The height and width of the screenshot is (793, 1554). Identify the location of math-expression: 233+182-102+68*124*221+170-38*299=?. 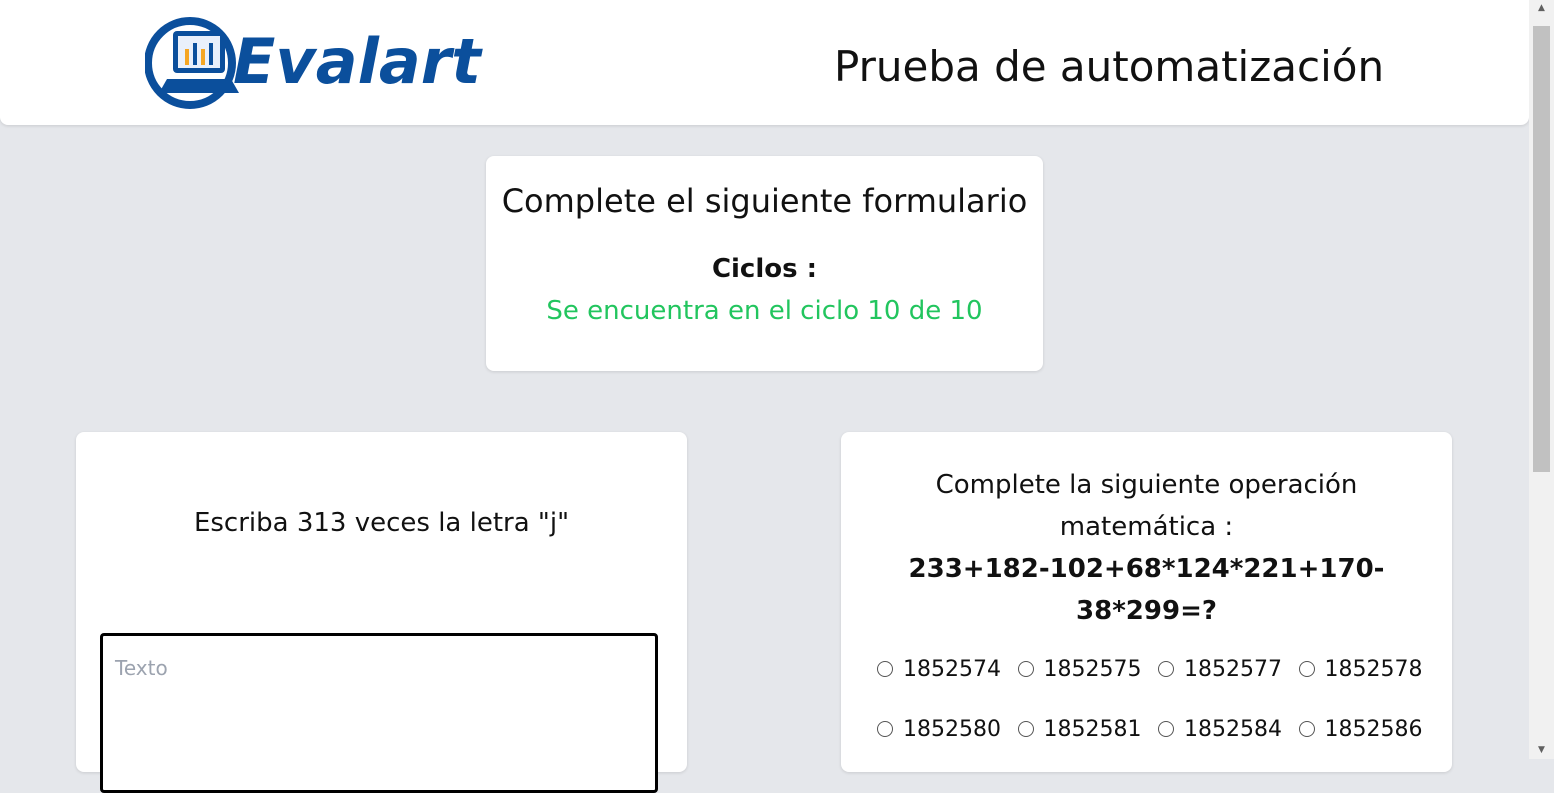
(1146, 590).